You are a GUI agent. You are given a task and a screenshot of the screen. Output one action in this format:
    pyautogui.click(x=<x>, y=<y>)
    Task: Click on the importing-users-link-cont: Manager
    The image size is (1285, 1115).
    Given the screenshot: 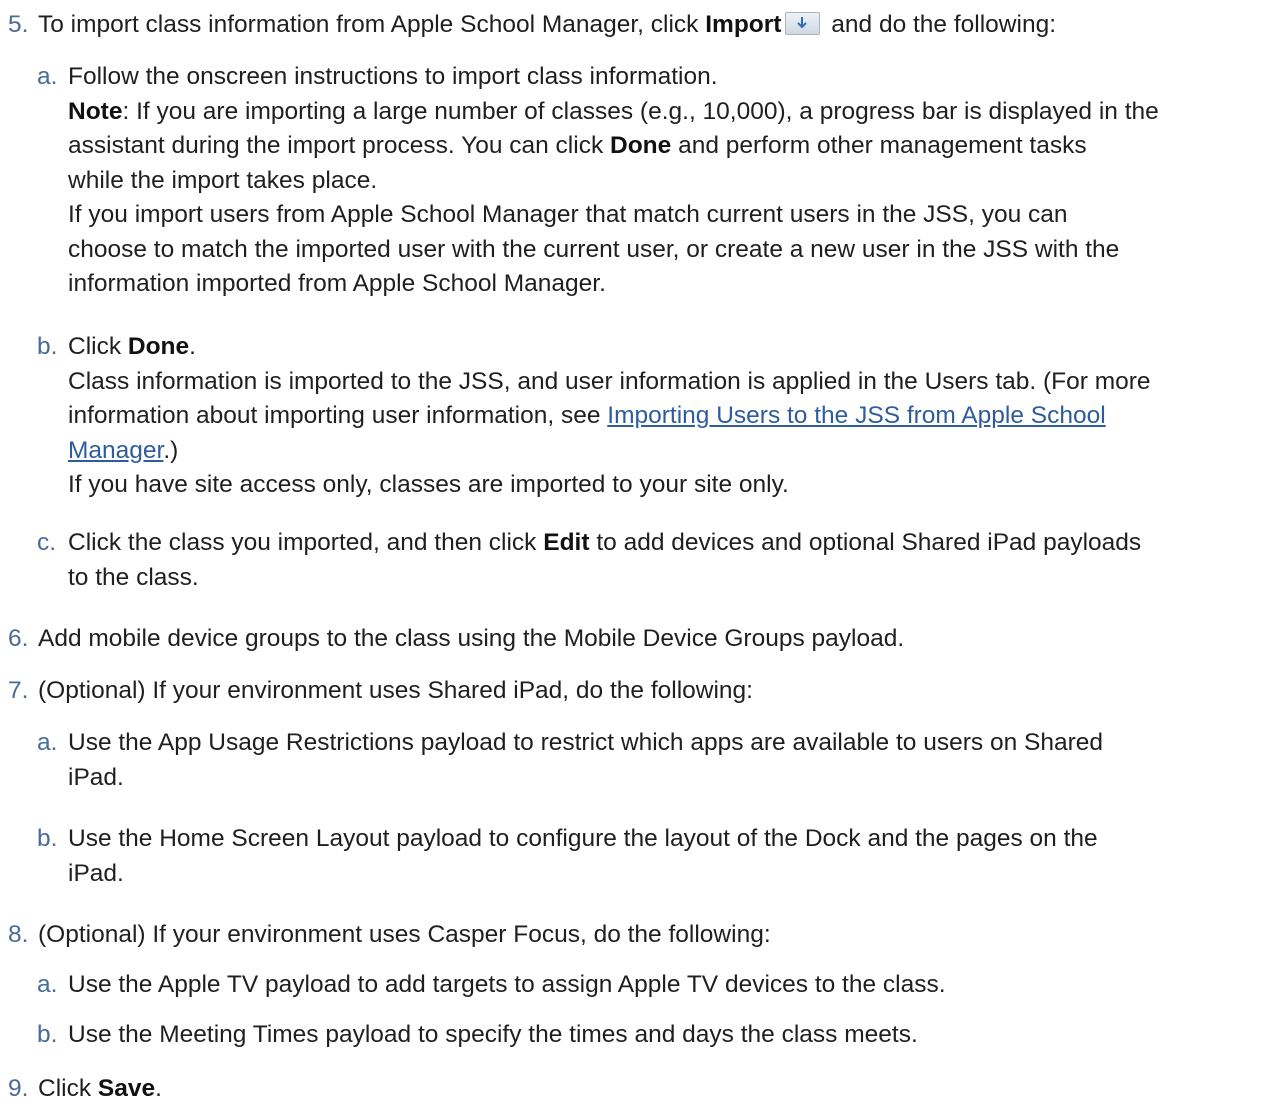 What is the action you would take?
    pyautogui.click(x=115, y=450)
    